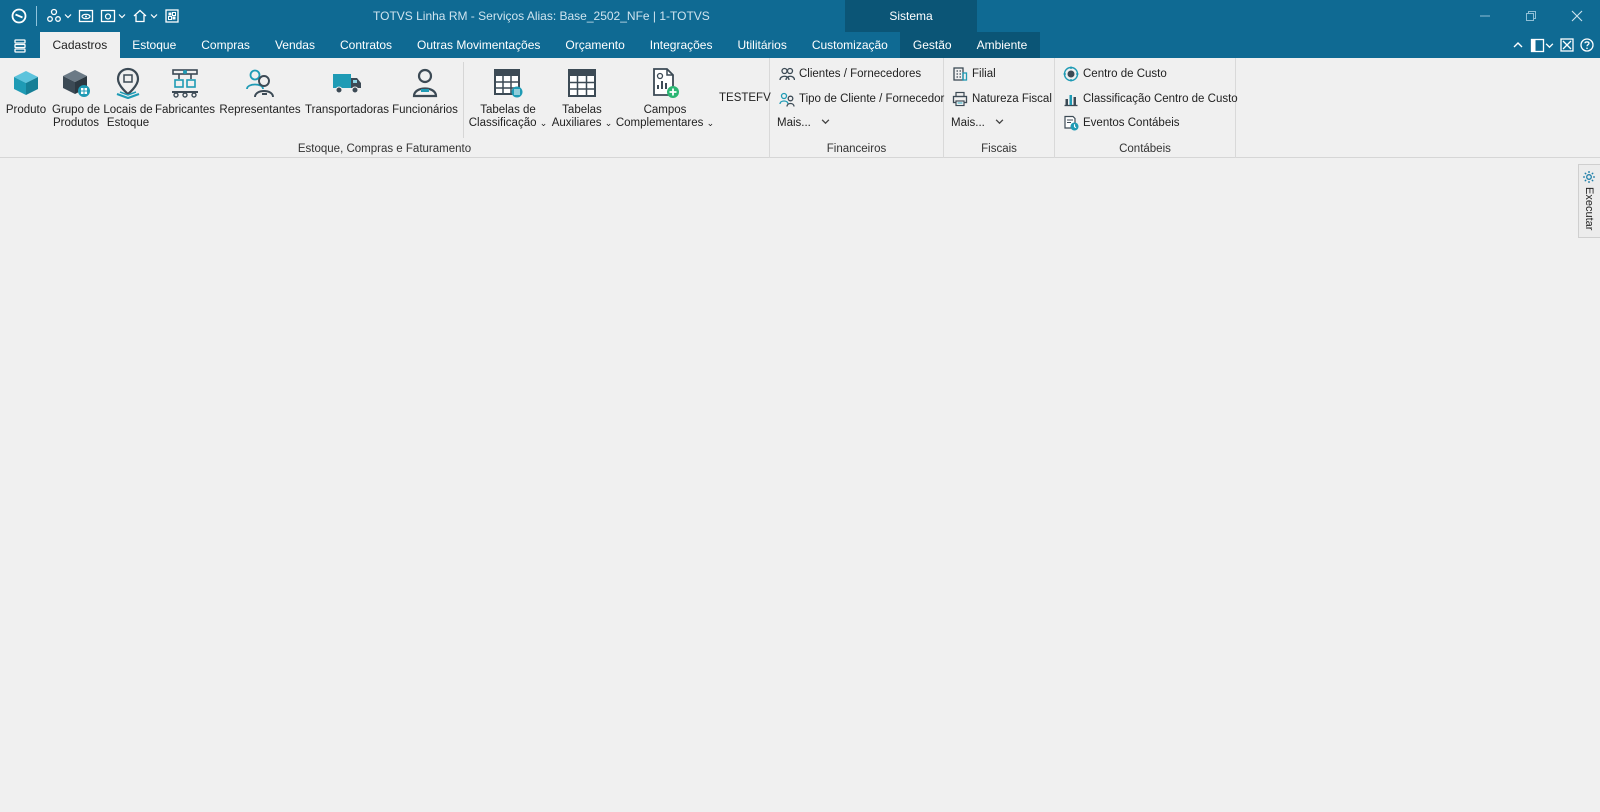 The height and width of the screenshot is (812, 1600). I want to click on close-workspace-button, so click(1567, 45).